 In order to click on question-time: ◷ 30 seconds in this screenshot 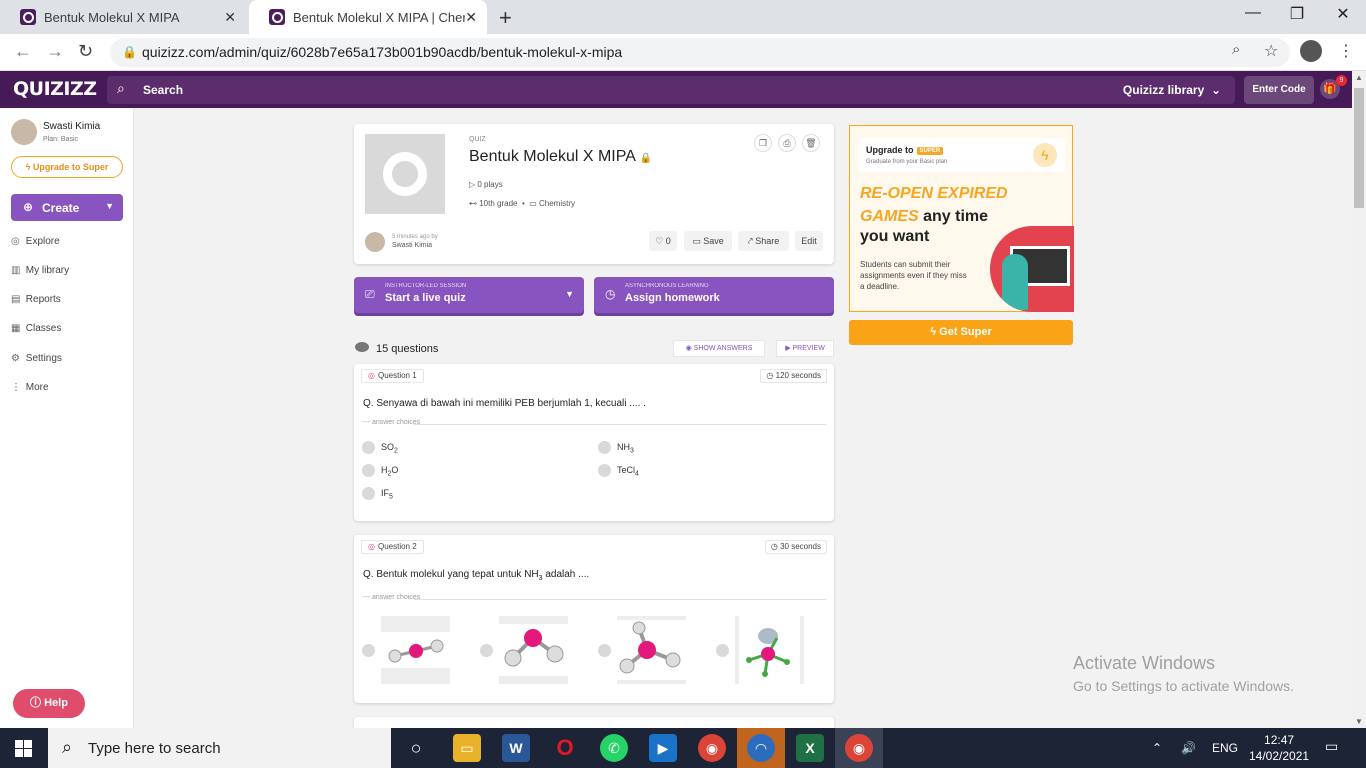, I will do `click(795, 547)`.